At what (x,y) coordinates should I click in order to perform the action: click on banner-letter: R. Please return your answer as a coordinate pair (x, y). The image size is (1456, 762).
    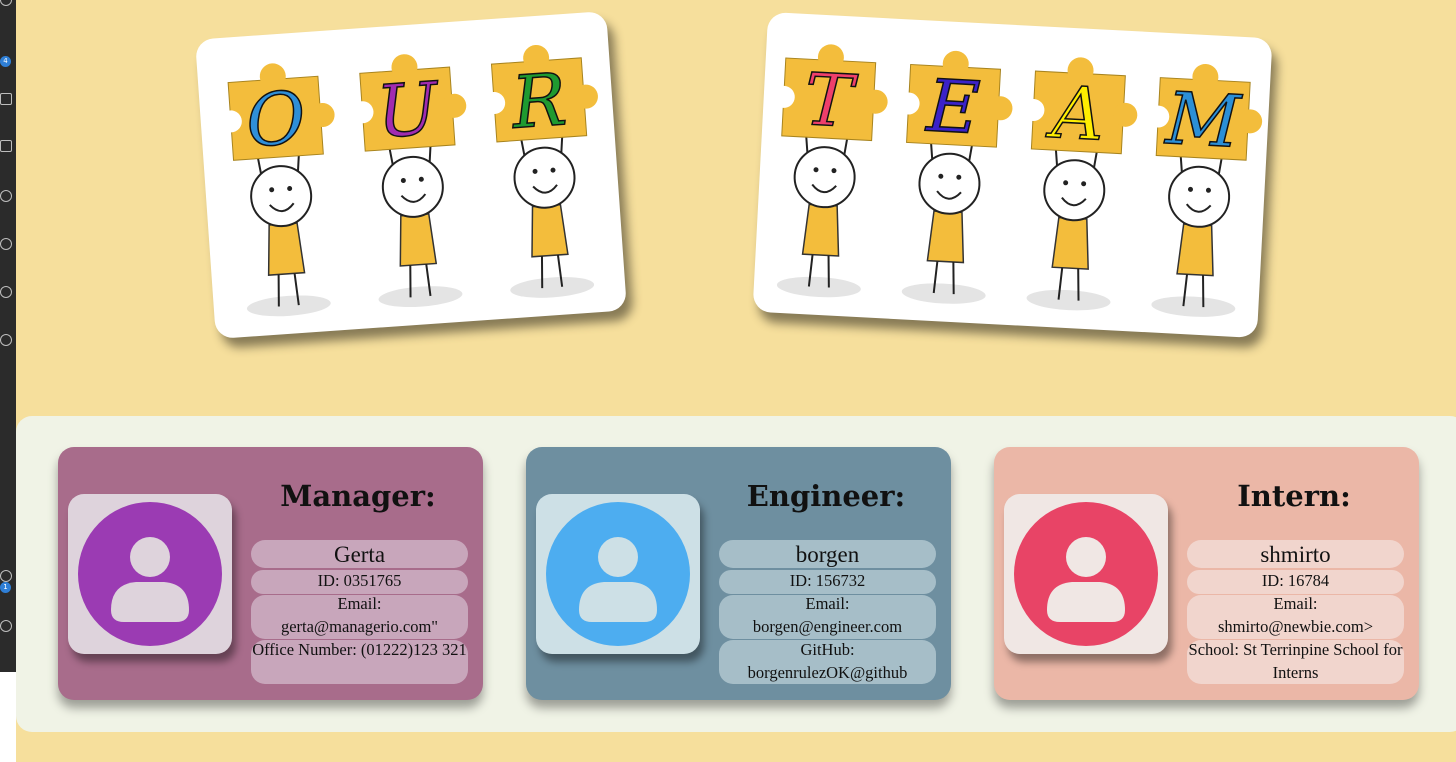
    Looking at the image, I should click on (538, 101).